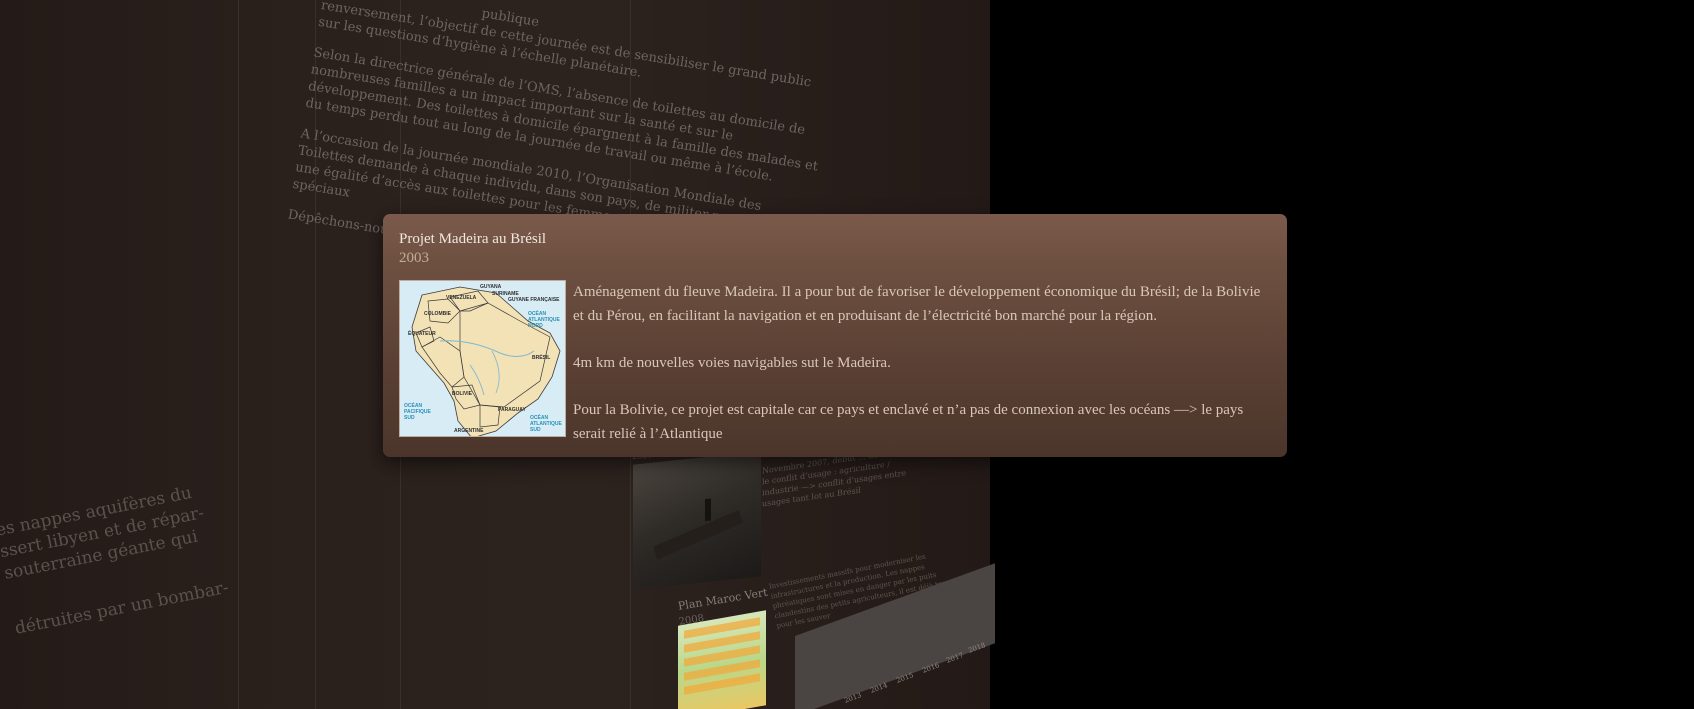  What do you see at coordinates (491, 287) in the screenshot?
I see `map-label: GUYANA` at bounding box center [491, 287].